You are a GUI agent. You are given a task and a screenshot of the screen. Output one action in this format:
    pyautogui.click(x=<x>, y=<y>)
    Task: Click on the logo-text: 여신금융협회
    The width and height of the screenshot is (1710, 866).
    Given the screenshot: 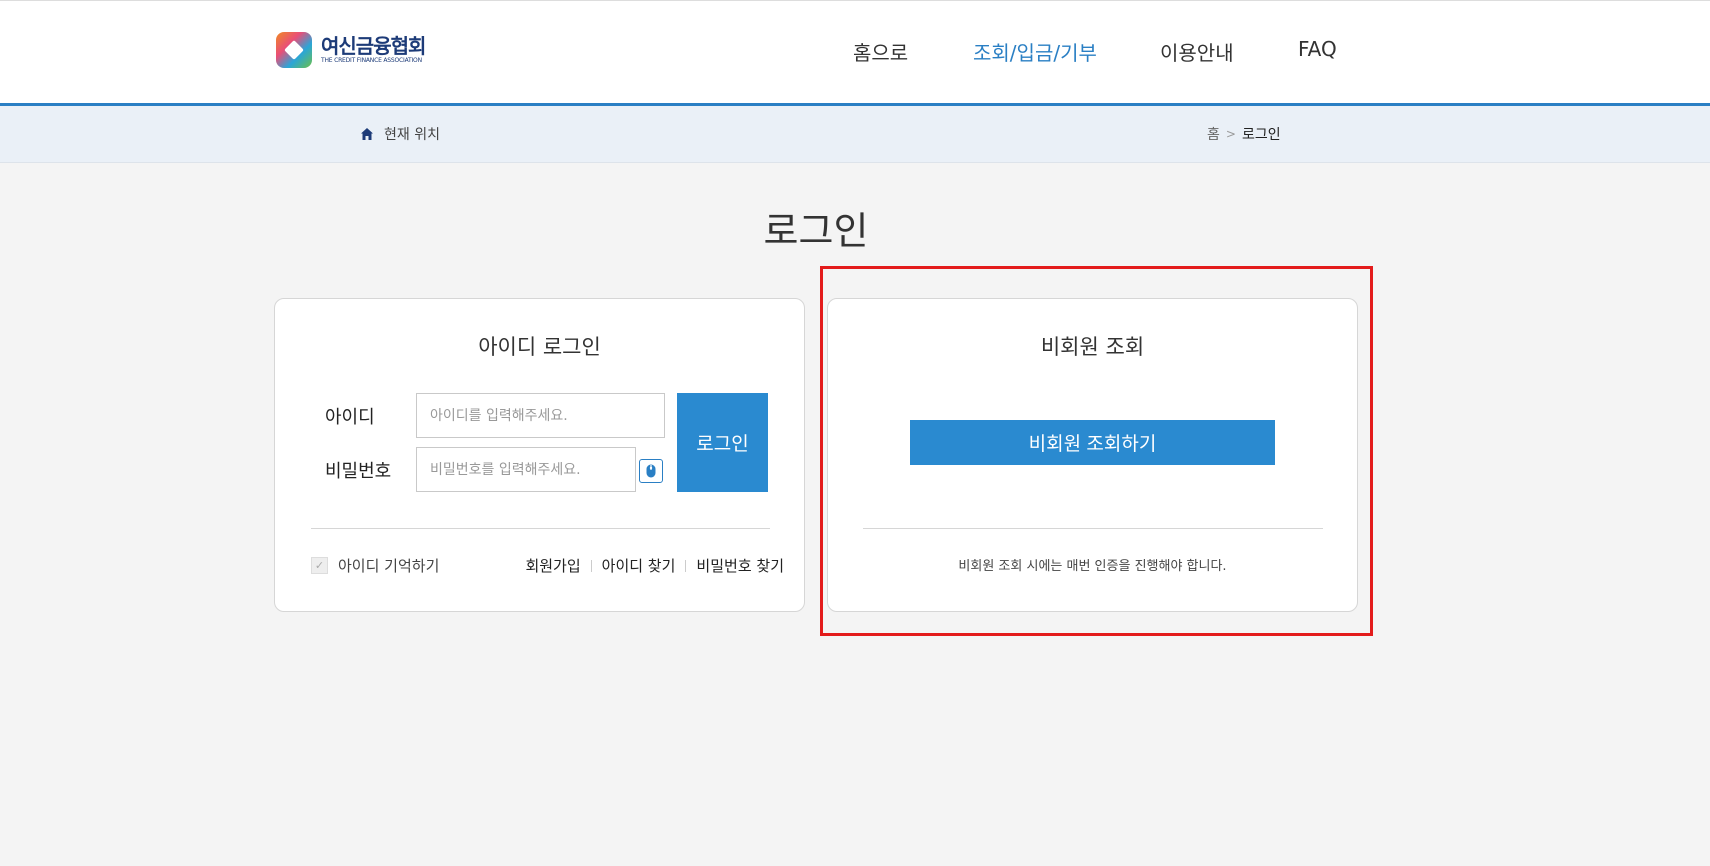 What is the action you would take?
    pyautogui.click(x=373, y=46)
    